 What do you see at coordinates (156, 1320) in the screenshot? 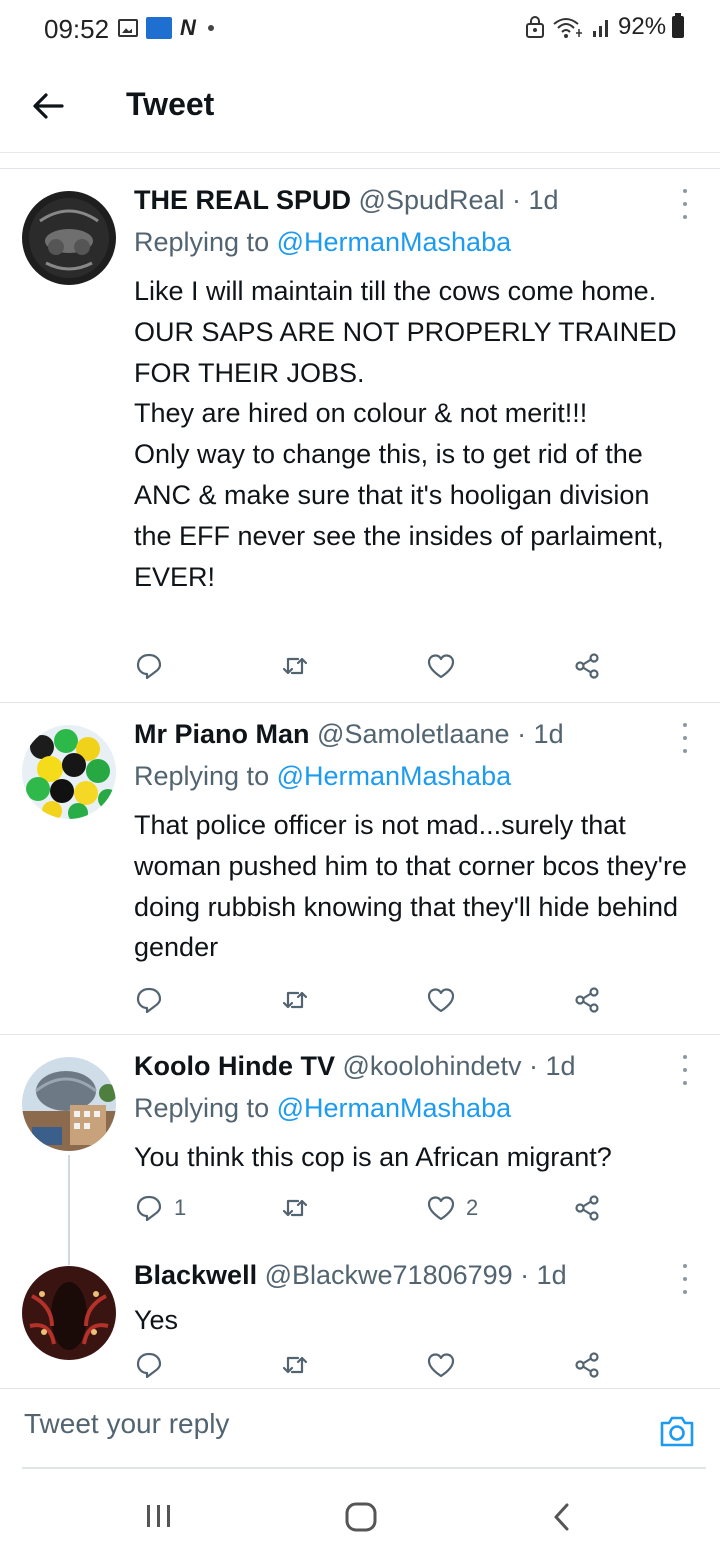
I see `tweet-text: Yes` at bounding box center [156, 1320].